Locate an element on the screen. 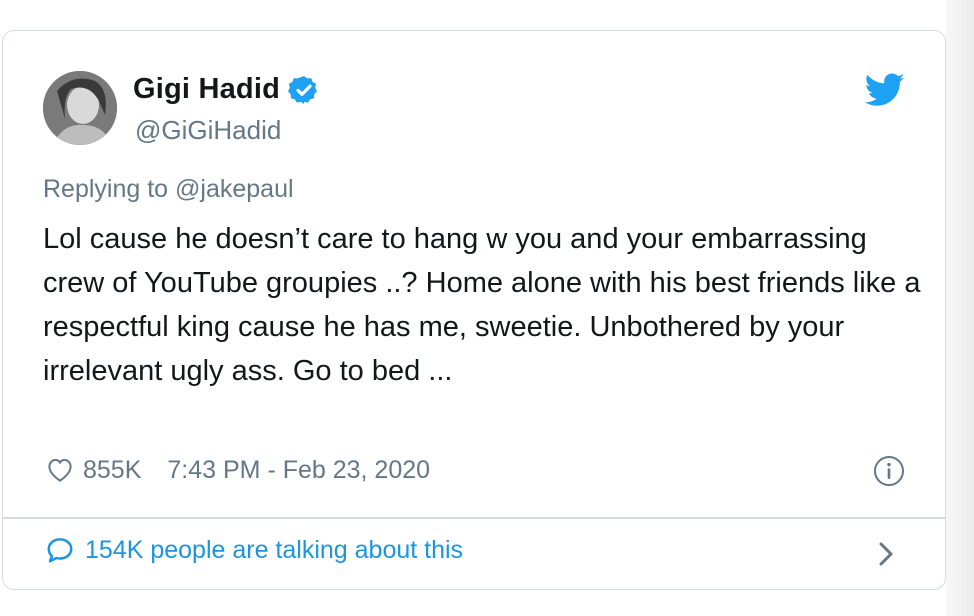  author-name-row: Gigi Hadid is located at coordinates (226, 89).